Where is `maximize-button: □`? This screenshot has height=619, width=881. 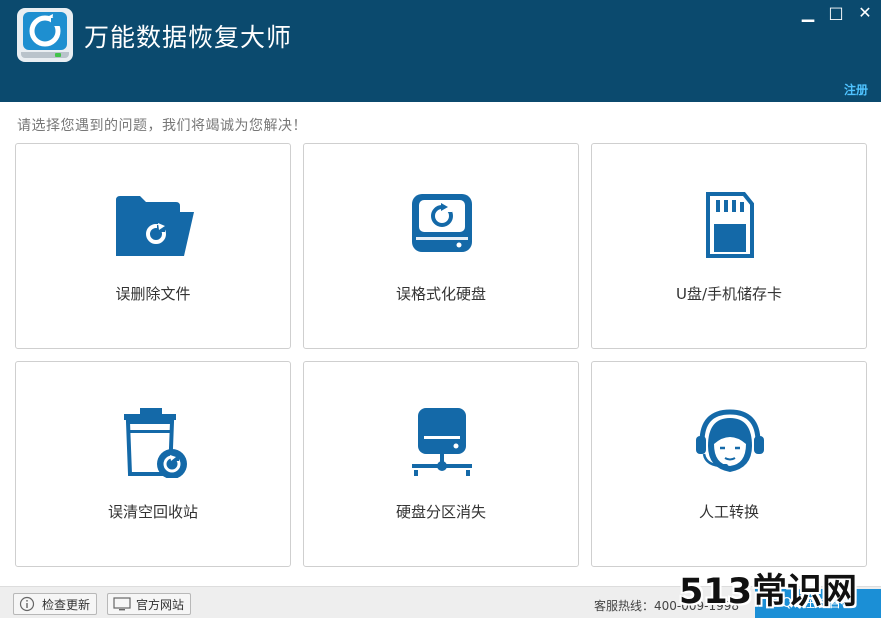 maximize-button: □ is located at coordinates (836, 13).